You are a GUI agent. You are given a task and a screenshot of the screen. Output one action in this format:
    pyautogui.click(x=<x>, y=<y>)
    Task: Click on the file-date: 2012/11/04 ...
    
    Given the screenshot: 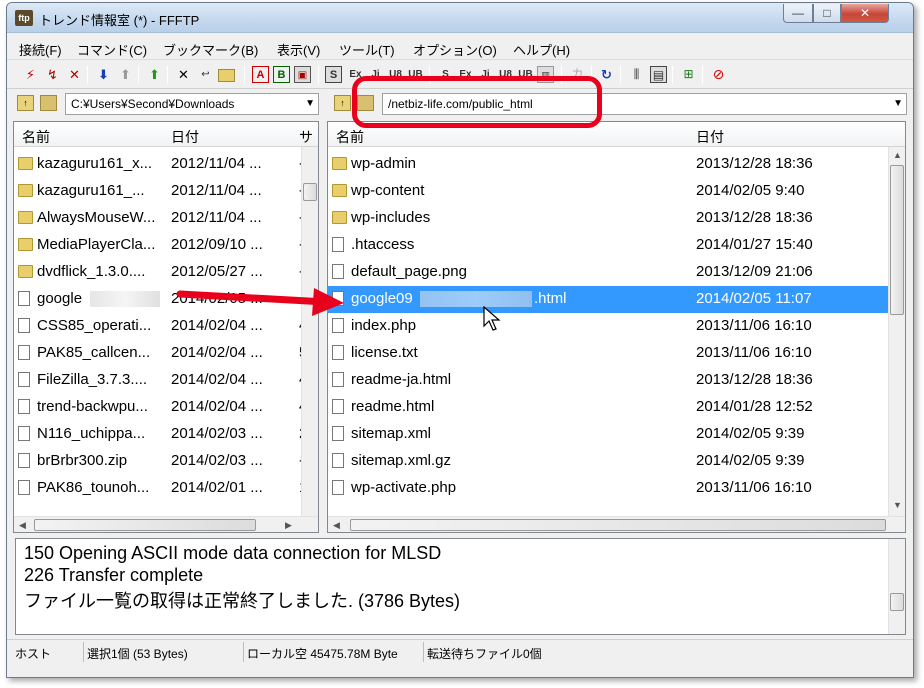 What is the action you would take?
    pyautogui.click(x=216, y=163)
    